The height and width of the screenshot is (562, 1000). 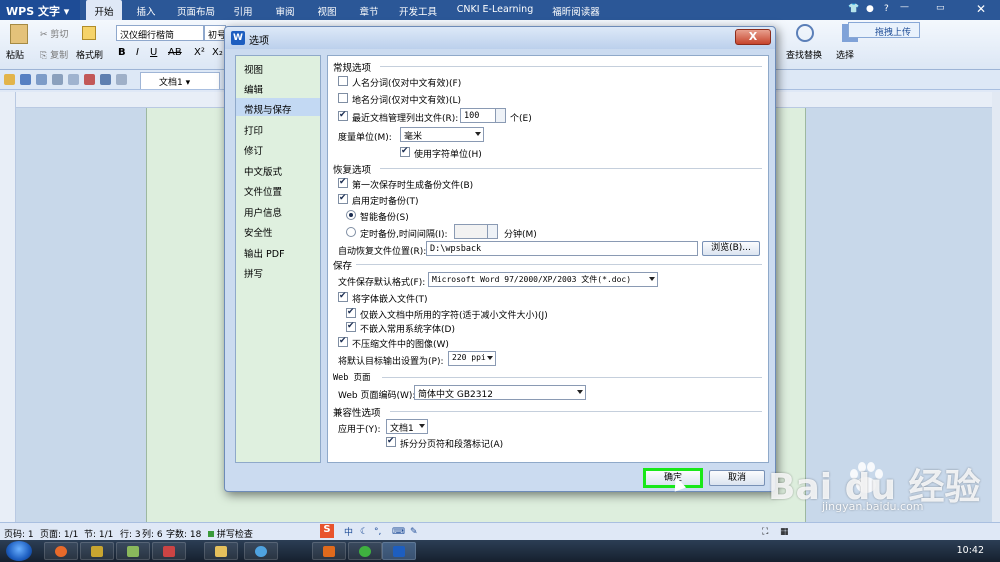 What do you see at coordinates (9, 79) in the screenshot?
I see `open-icon` at bounding box center [9, 79].